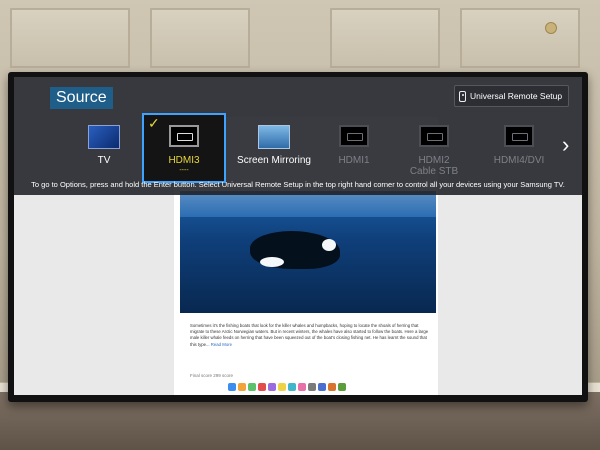 The height and width of the screenshot is (450, 600). I want to click on orca-photo, so click(308, 252).